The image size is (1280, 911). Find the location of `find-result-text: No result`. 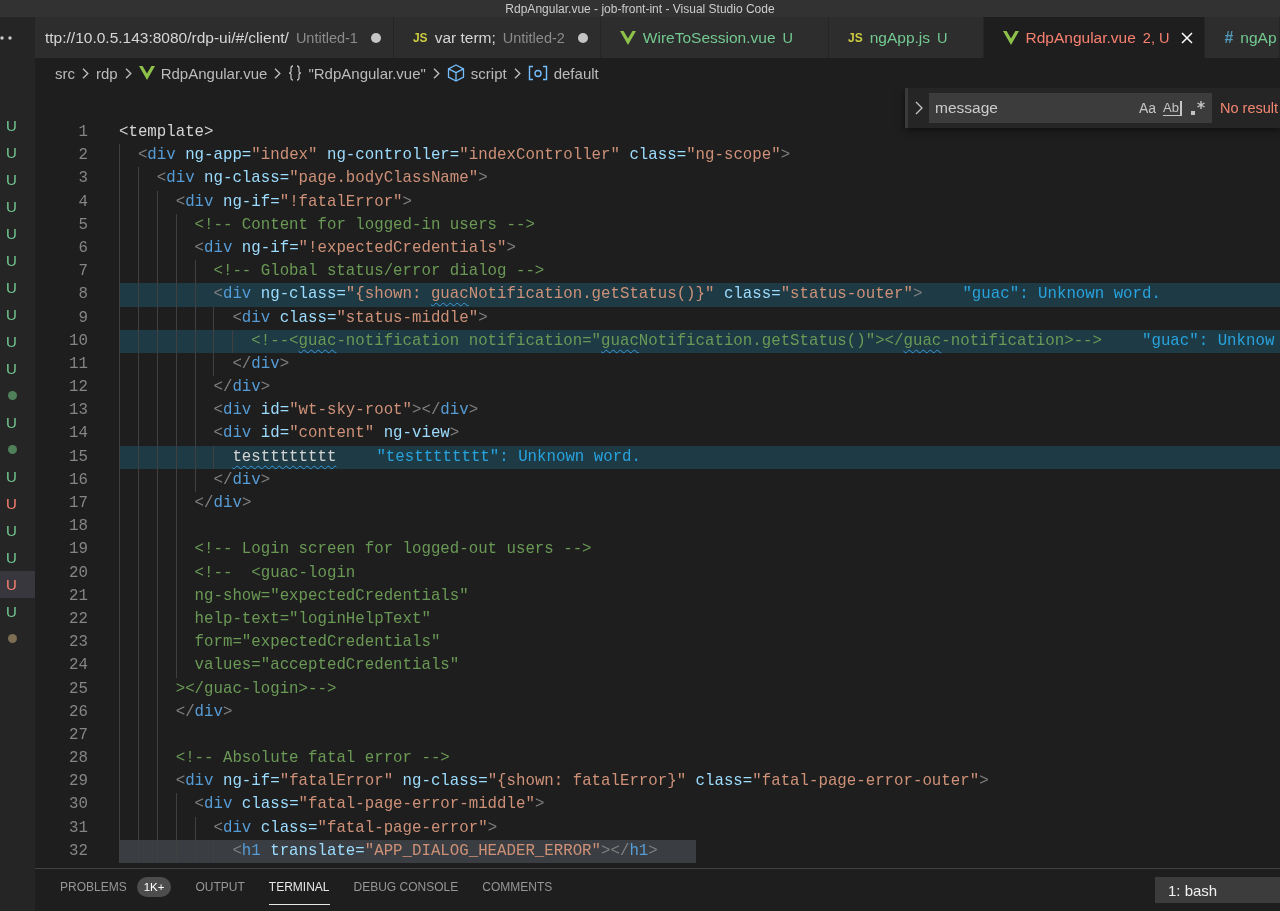

find-result-text: No result is located at coordinates (1249, 108).